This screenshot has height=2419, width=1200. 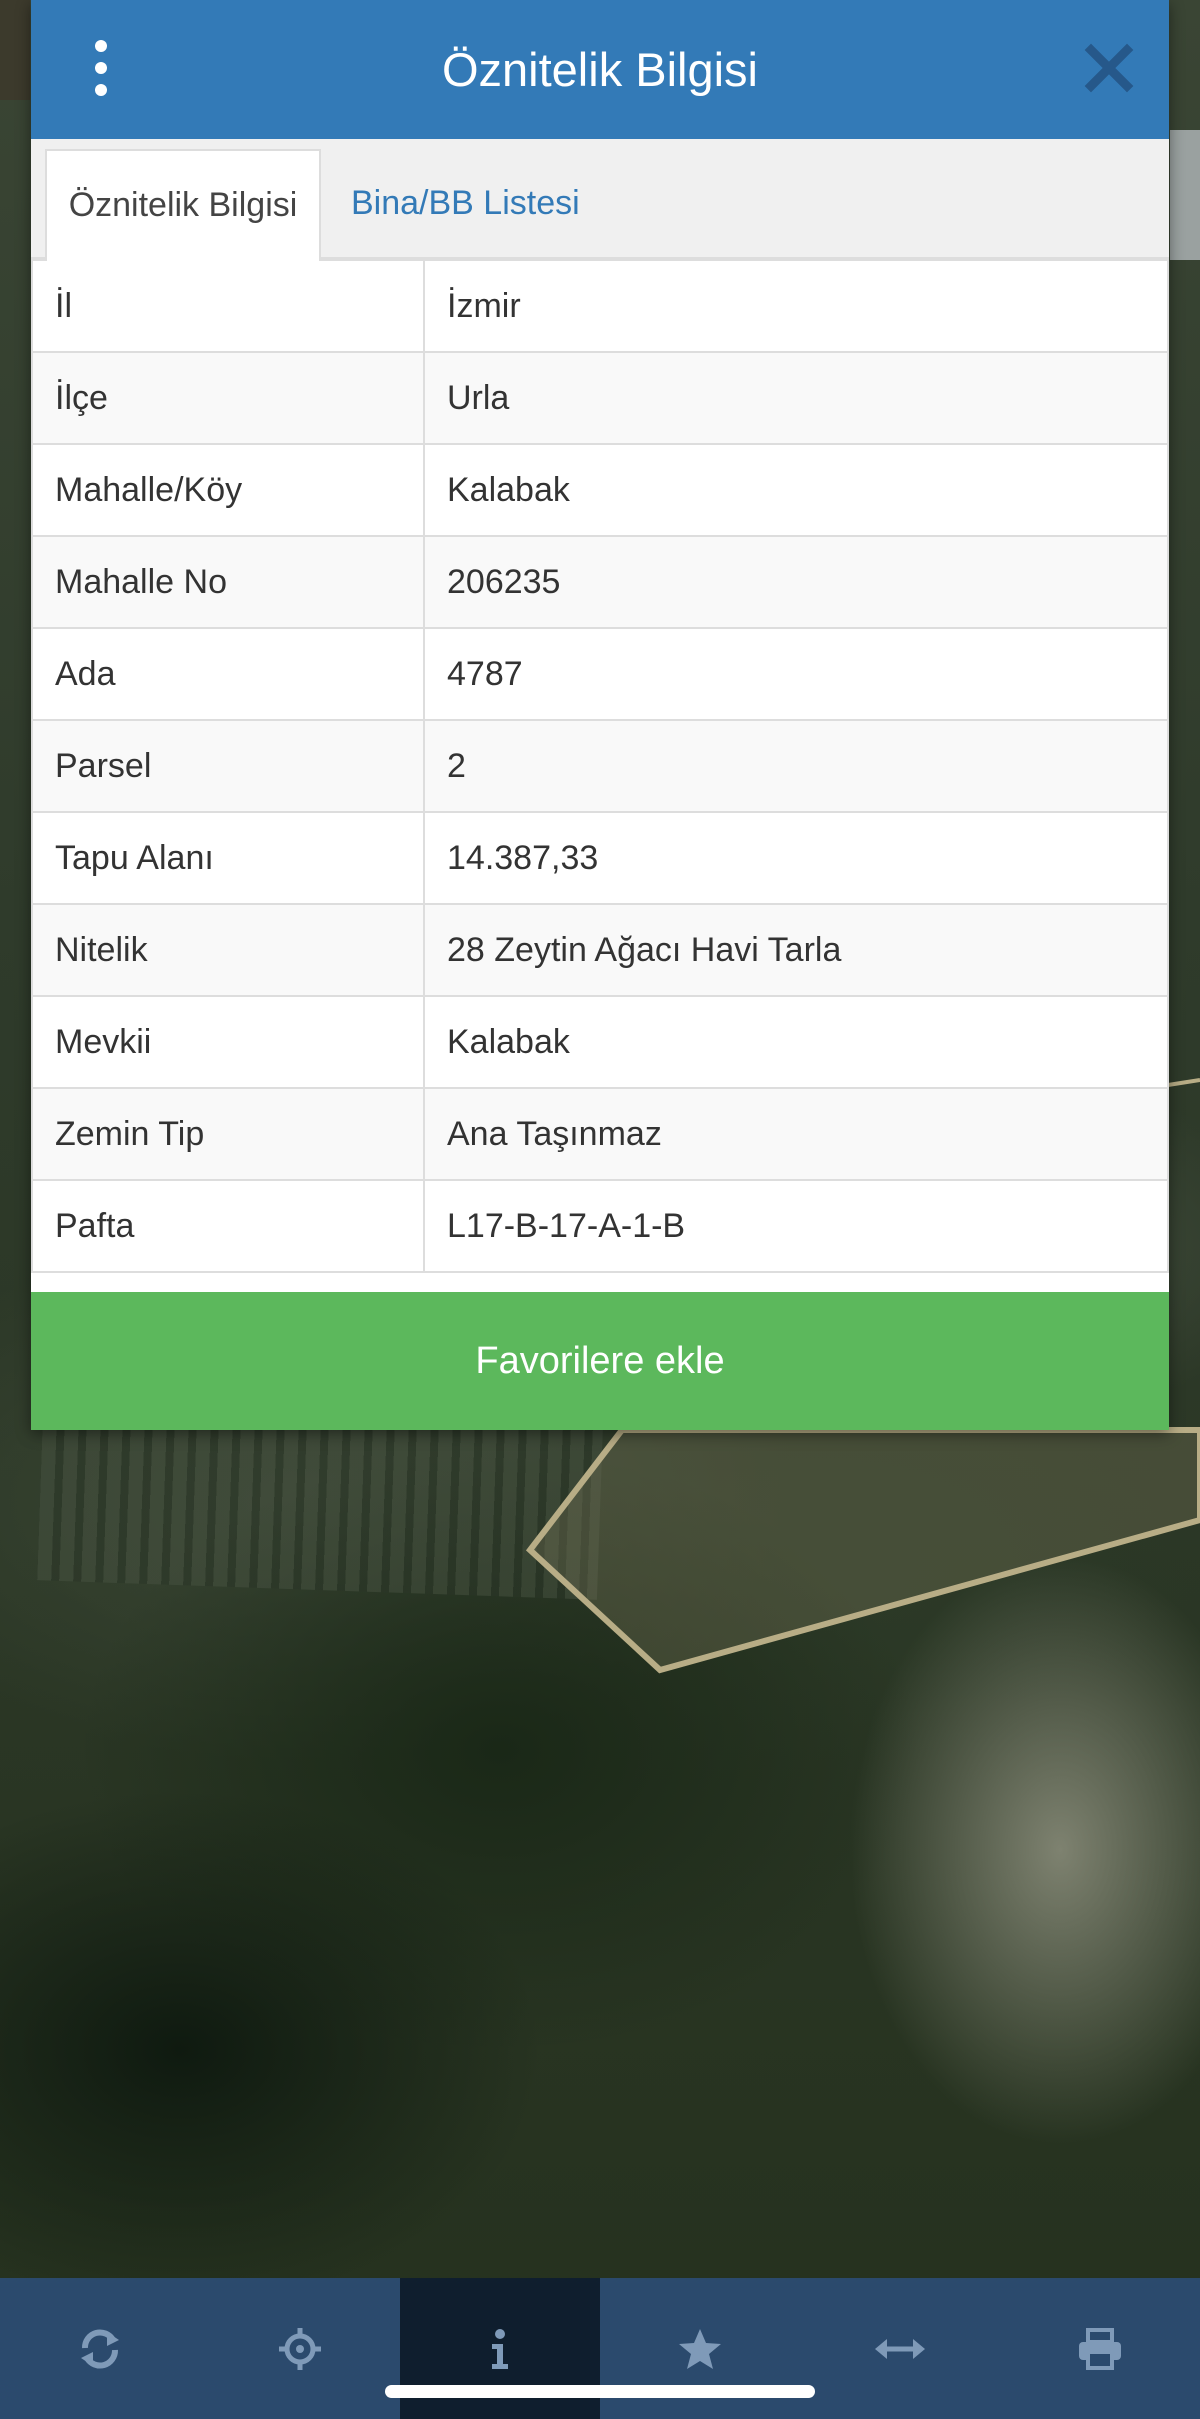 I want to click on toolbar-measure-button, so click(x=900, y=2348).